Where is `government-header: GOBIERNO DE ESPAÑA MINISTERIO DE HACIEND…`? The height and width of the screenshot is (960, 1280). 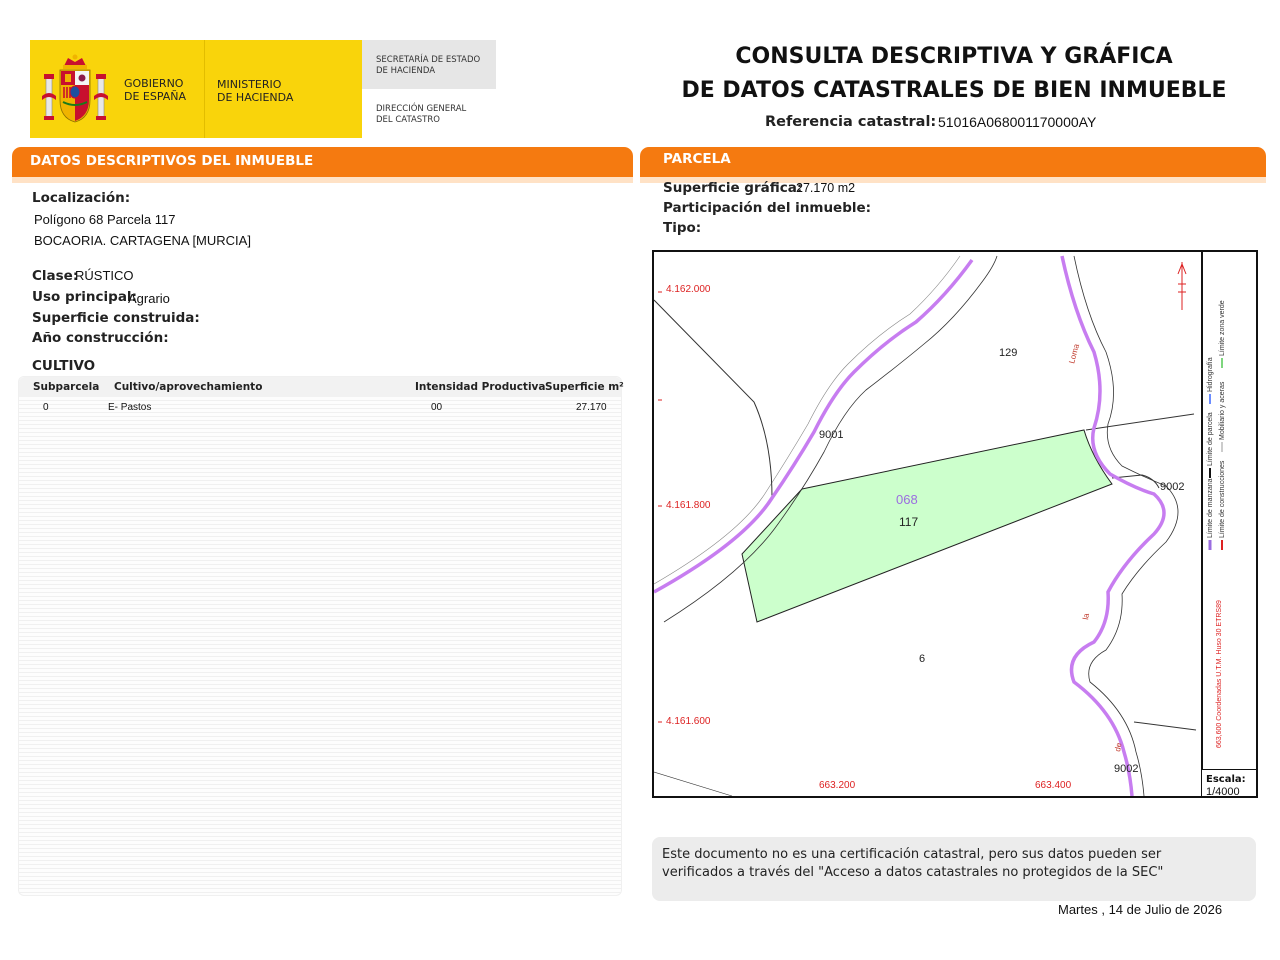
government-header: GOBIERNO DE ESPAÑA MINISTERIO DE HACIEND… is located at coordinates (263, 89).